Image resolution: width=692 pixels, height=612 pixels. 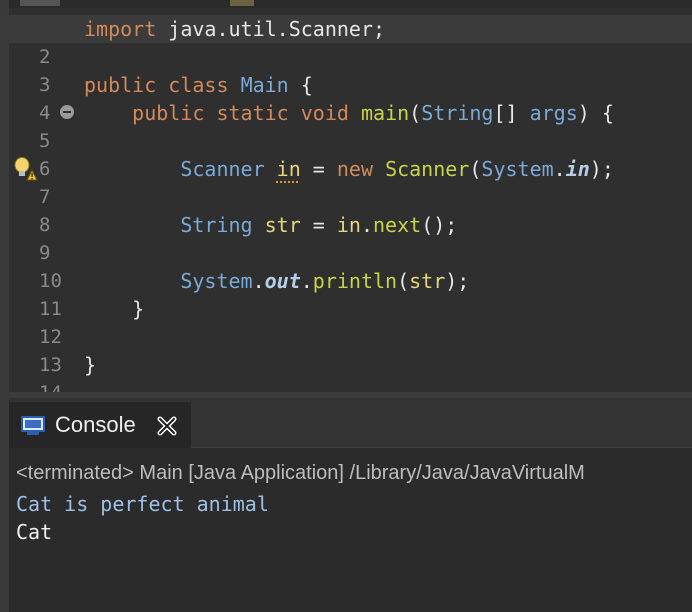 What do you see at coordinates (45, 57) in the screenshot?
I see `line-number: 2` at bounding box center [45, 57].